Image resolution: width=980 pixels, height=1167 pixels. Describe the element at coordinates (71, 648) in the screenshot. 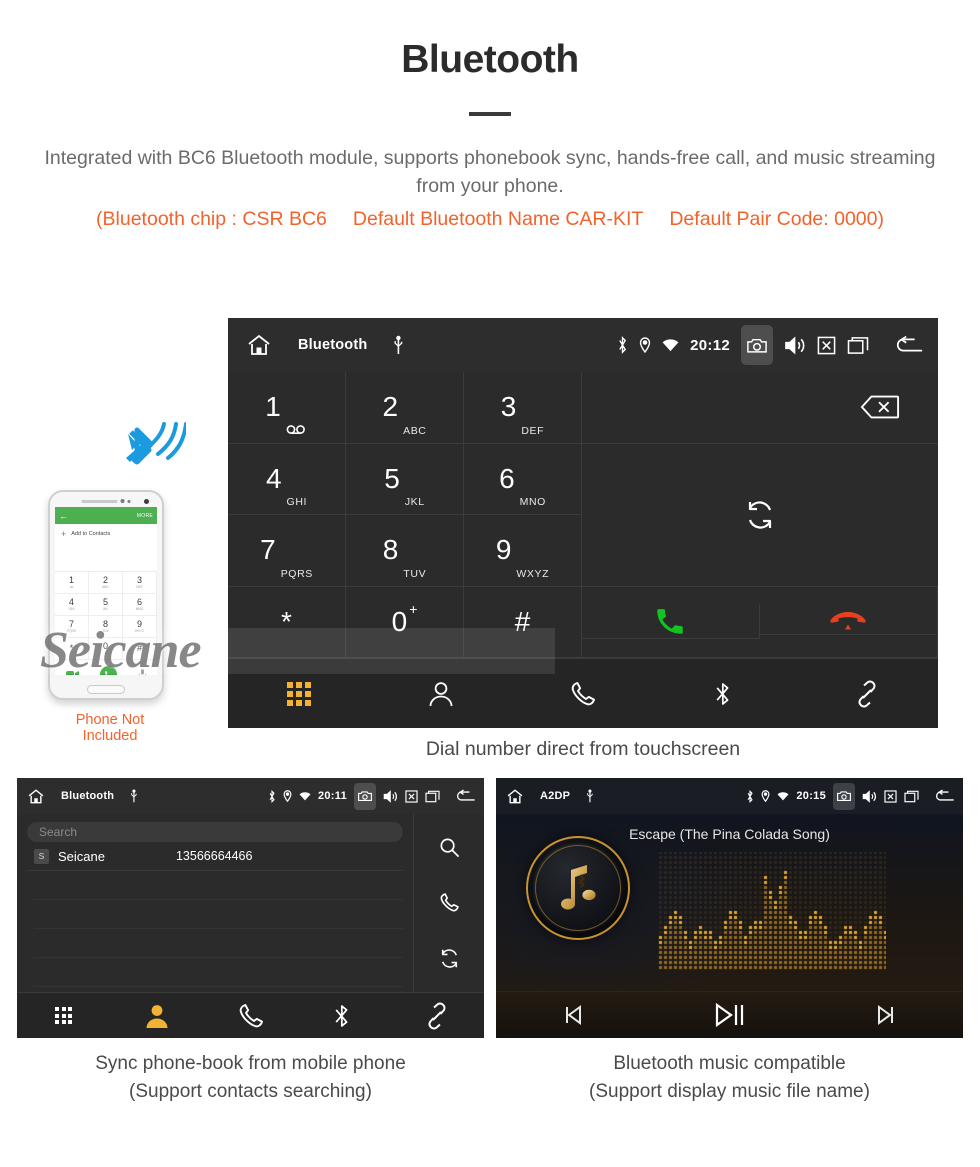

I see `phone-key-digit: *` at that location.